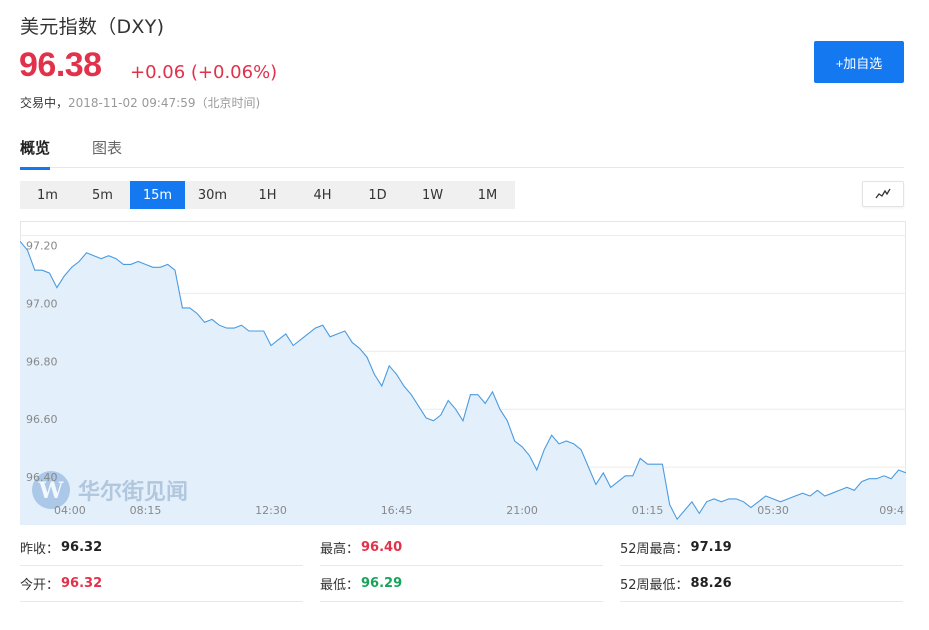  What do you see at coordinates (42, 361) in the screenshot?
I see `y-tick-label: 96.80` at bounding box center [42, 361].